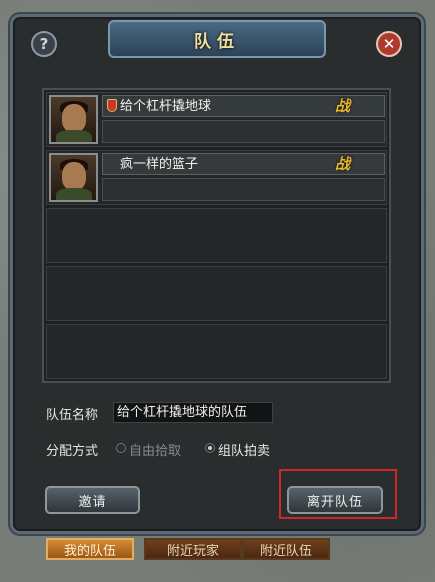 The height and width of the screenshot is (582, 435). I want to click on help-button: ?, so click(44, 44).